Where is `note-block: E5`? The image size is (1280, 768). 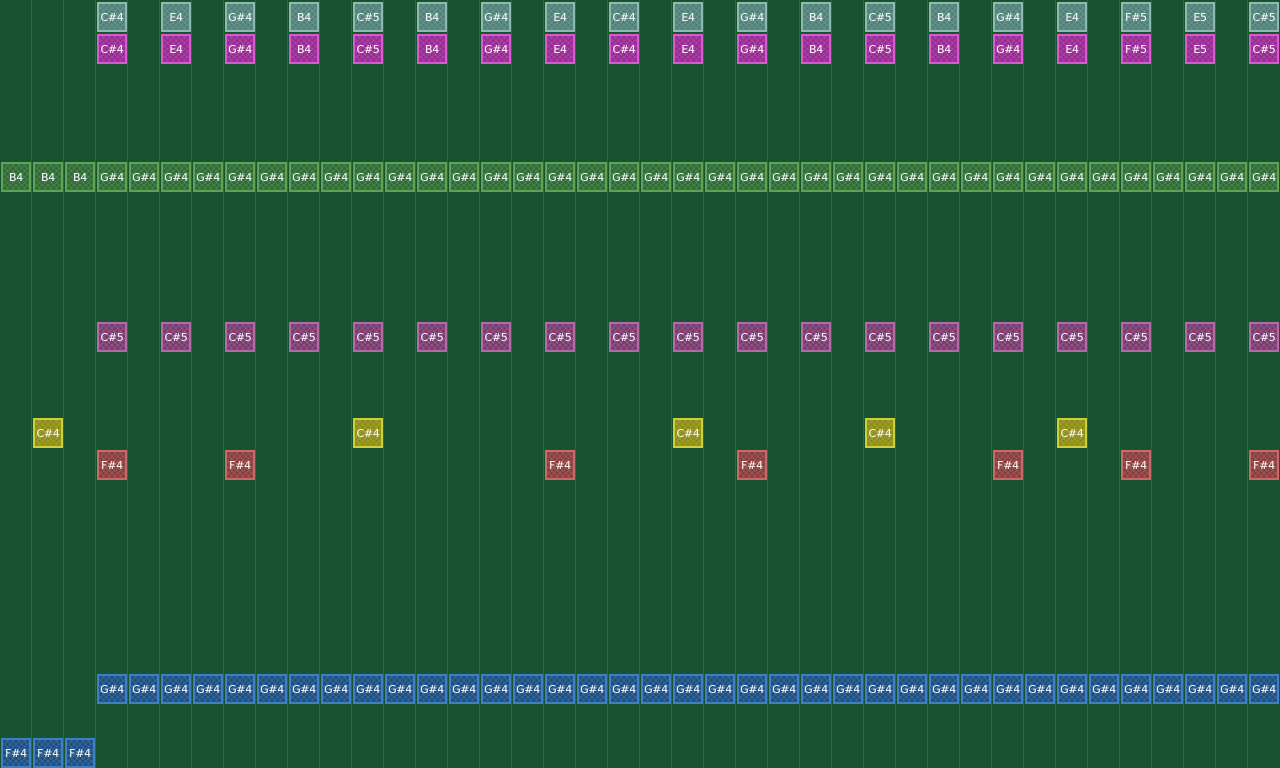
note-block: E5 is located at coordinates (1200, 17).